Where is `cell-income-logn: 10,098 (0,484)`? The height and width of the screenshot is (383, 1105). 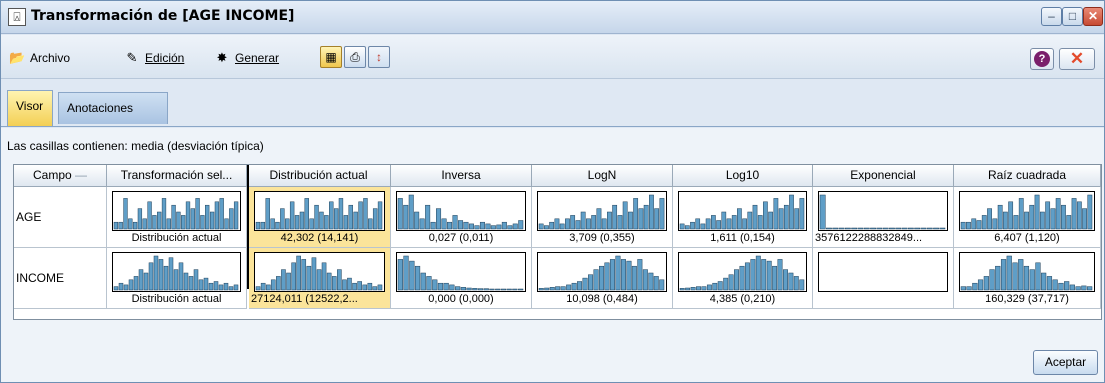 cell-income-logn: 10,098 (0,484) is located at coordinates (602, 278).